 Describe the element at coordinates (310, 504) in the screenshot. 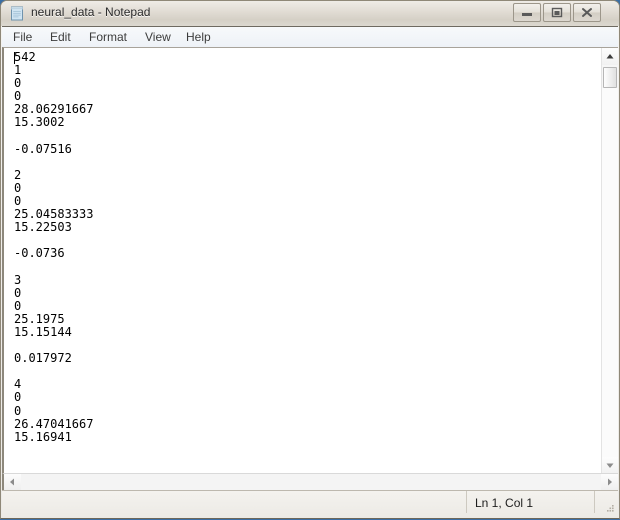

I see `status-bar: Ln 1, Col 1` at that location.